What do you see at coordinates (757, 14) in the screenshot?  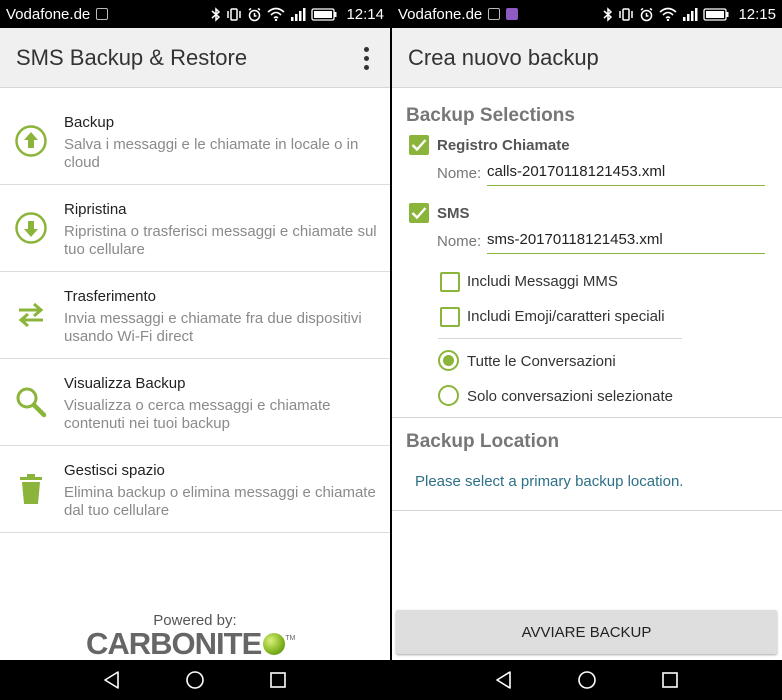 I see `clock: 12:15` at bounding box center [757, 14].